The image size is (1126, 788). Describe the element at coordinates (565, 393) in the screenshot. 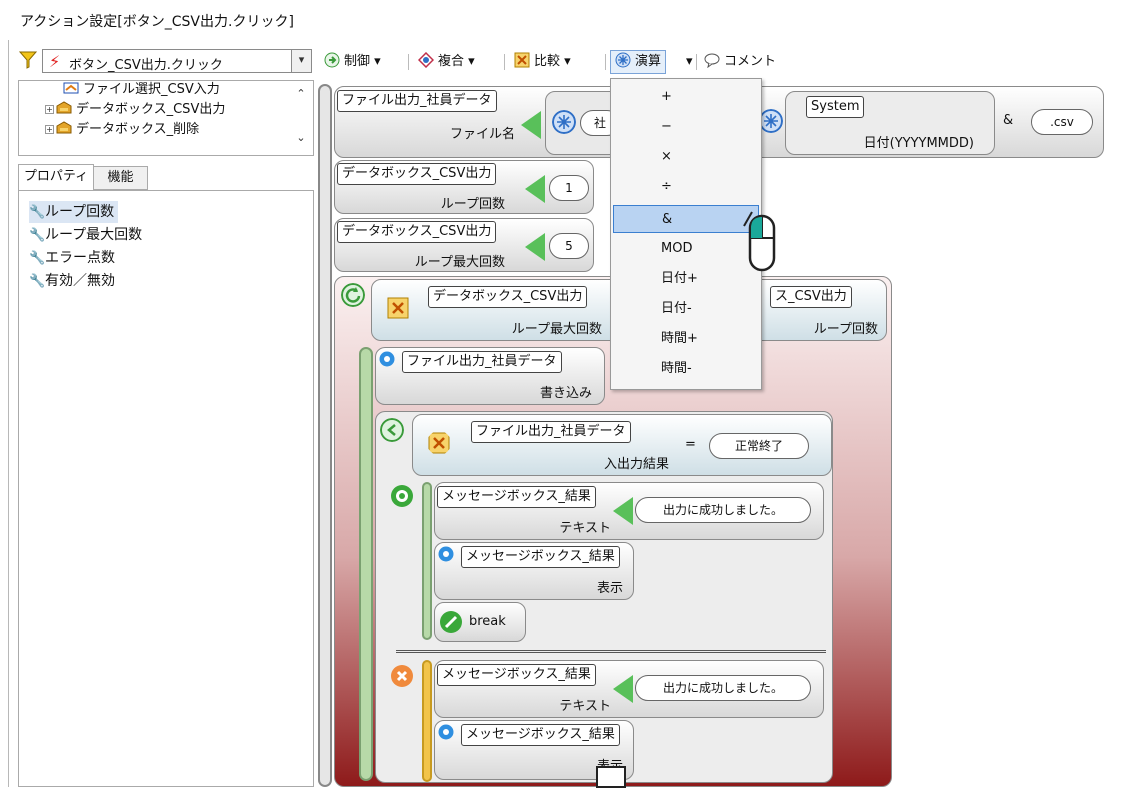

I see `method-label: 書き込み` at that location.